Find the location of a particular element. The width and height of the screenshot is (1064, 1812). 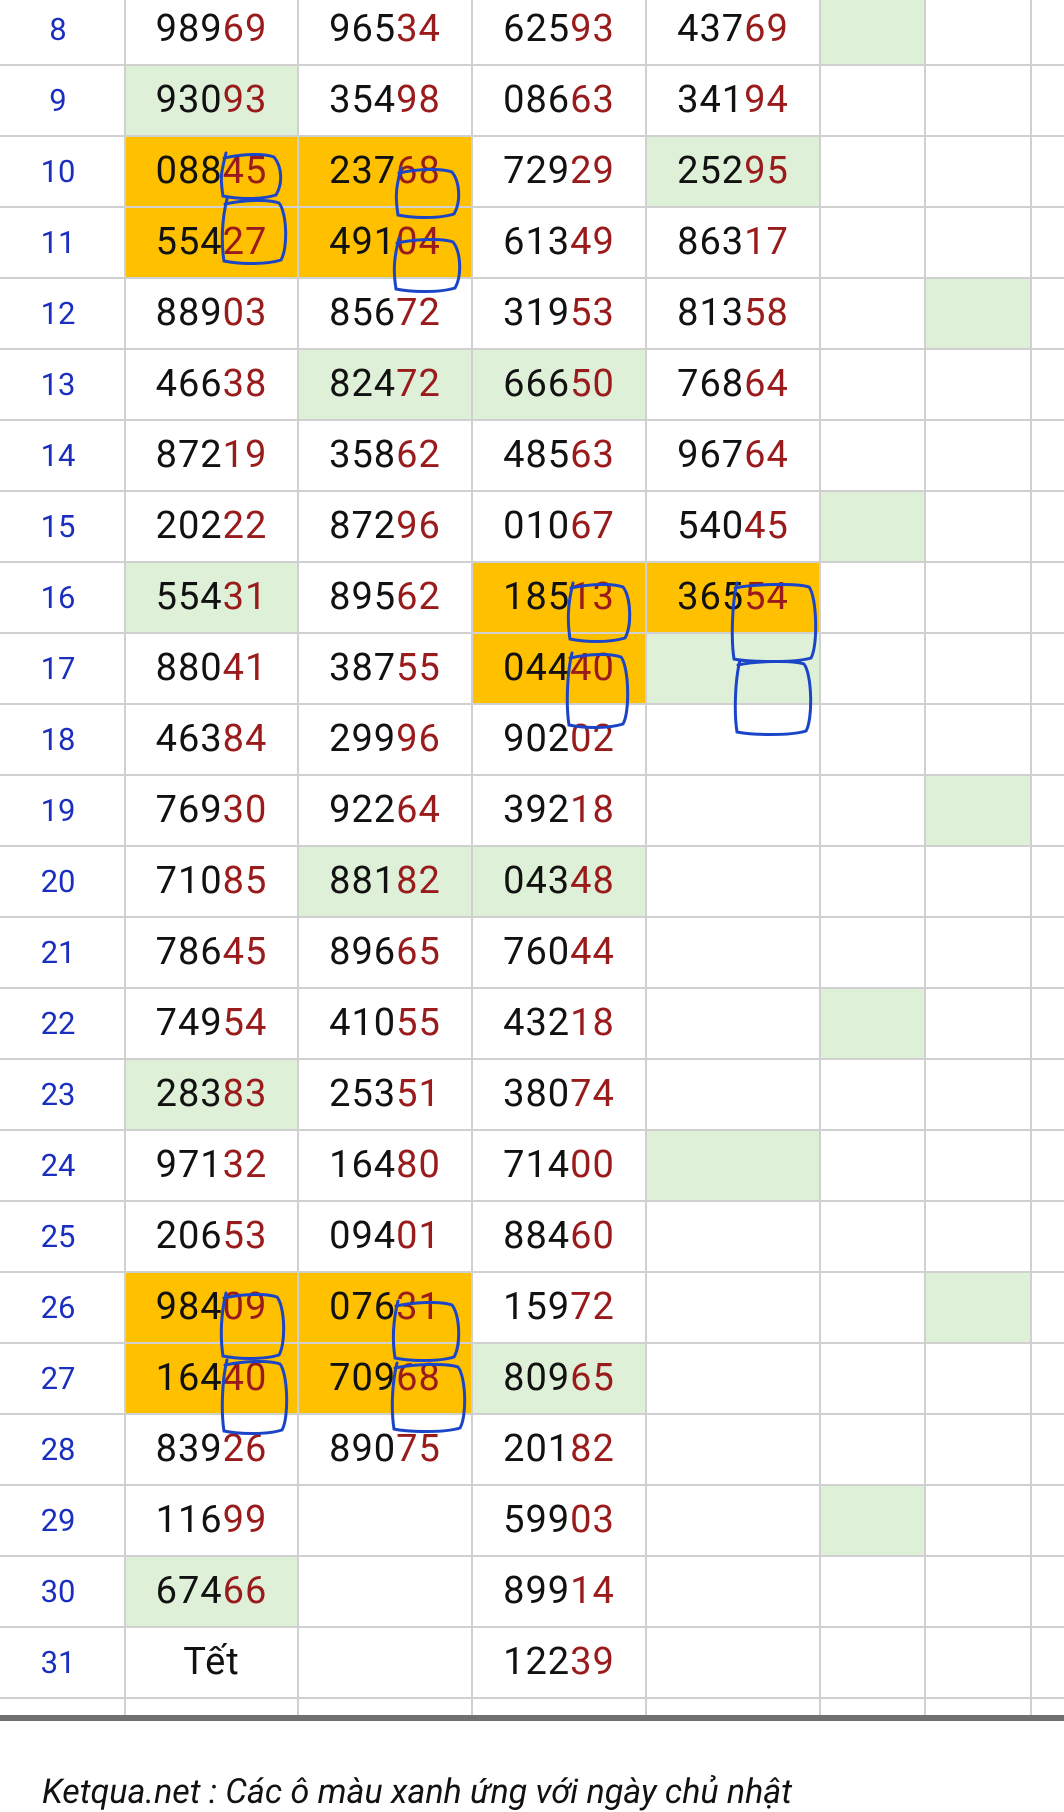

result-tail-digits: 39 is located at coordinates (592, 1662).